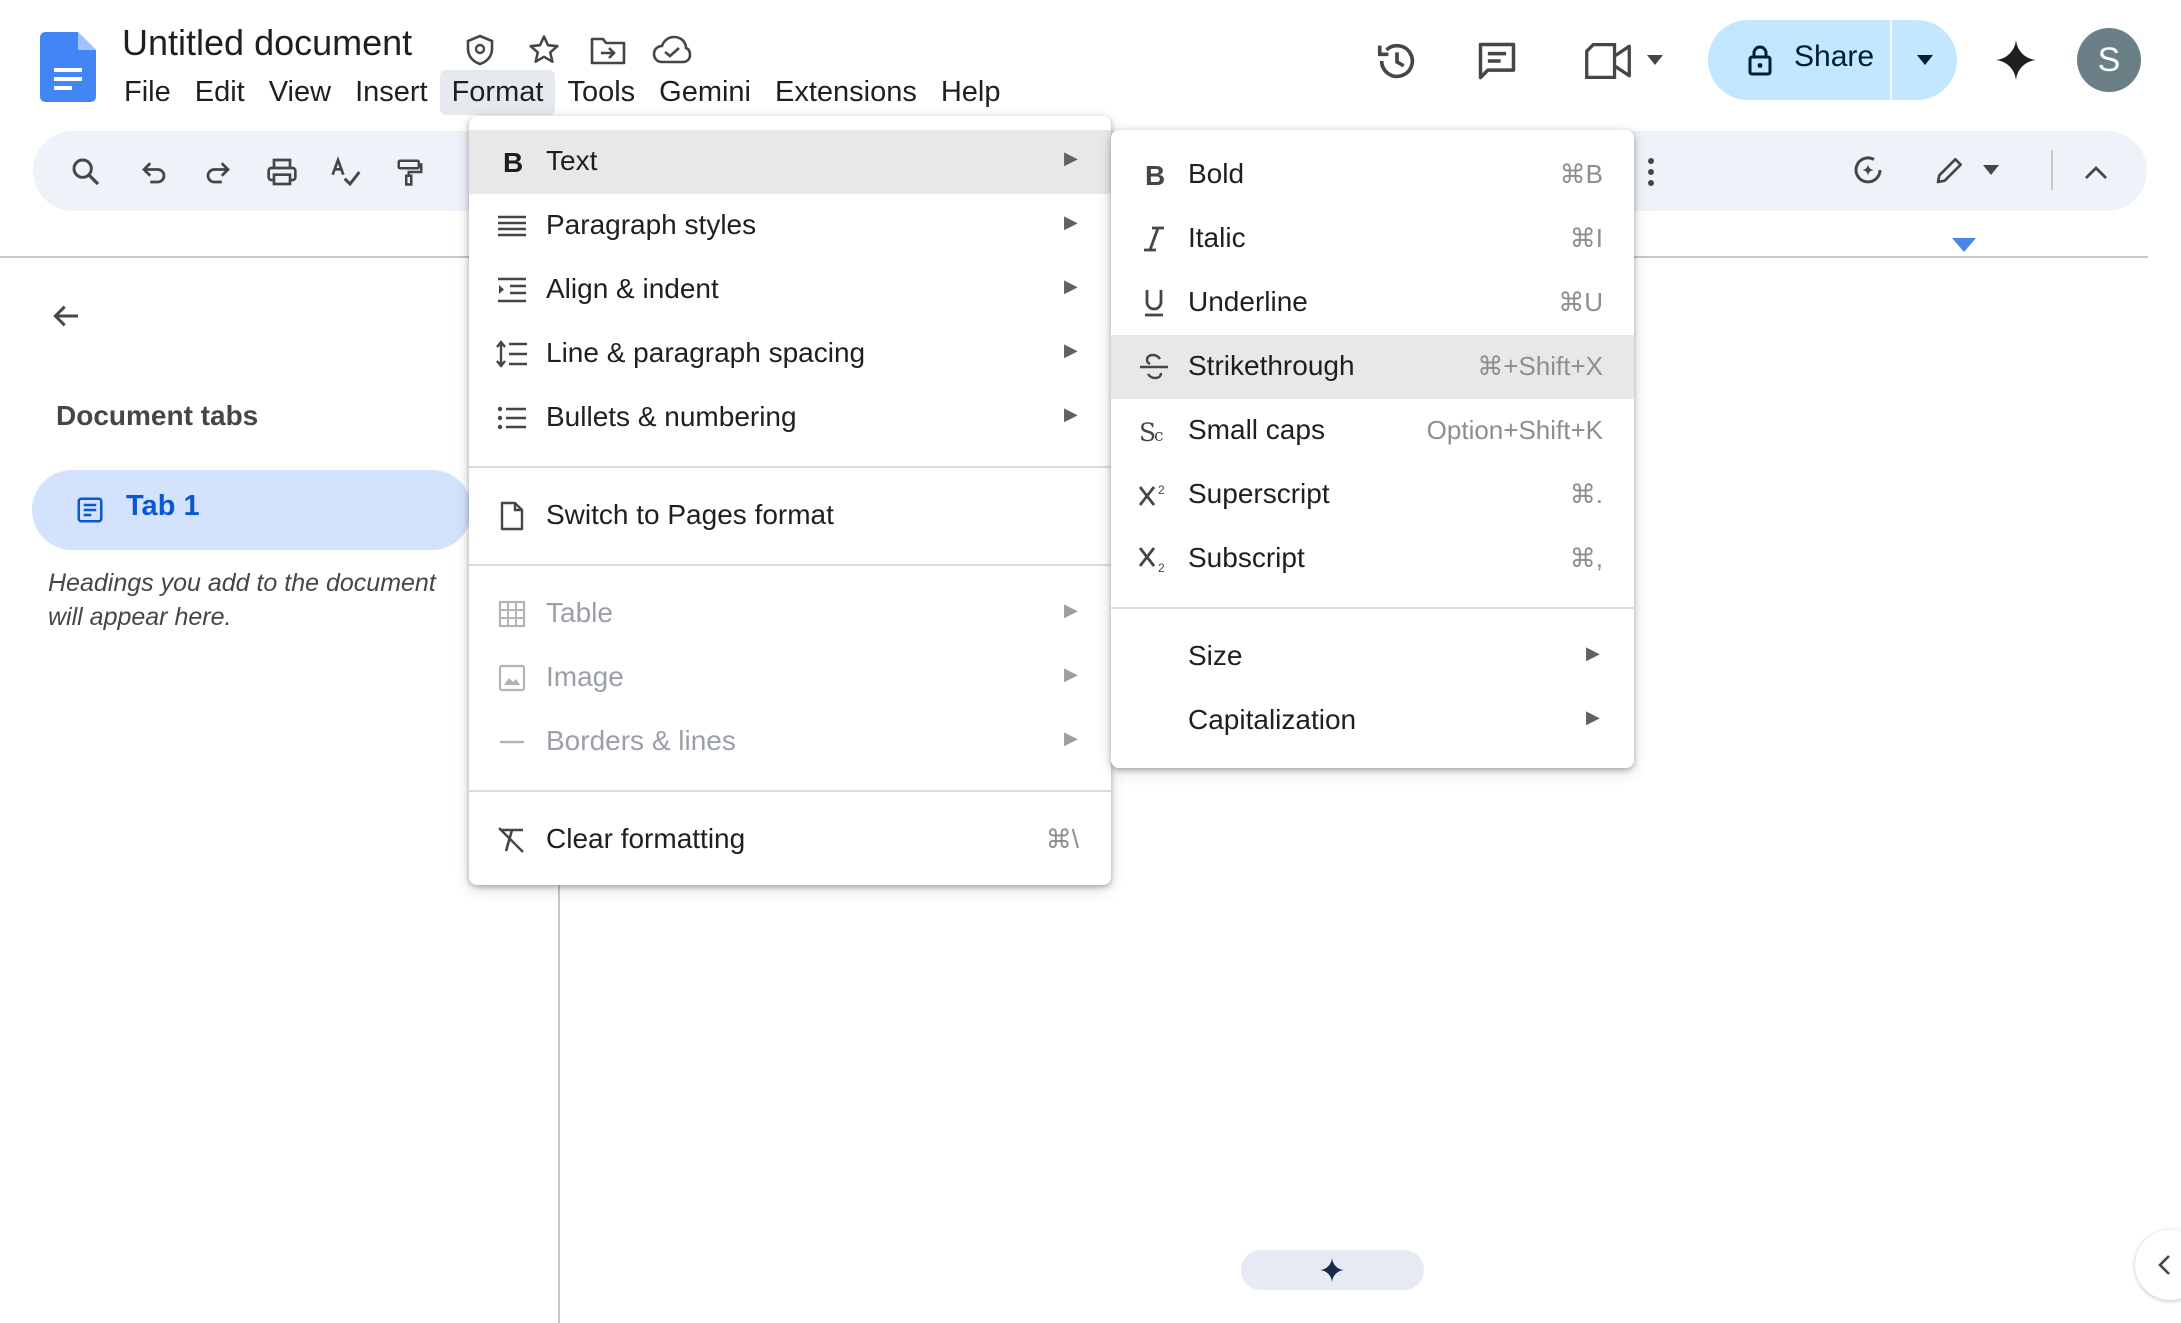  What do you see at coordinates (1580, 302) in the screenshot?
I see `shortcut-text: ⌘U` at bounding box center [1580, 302].